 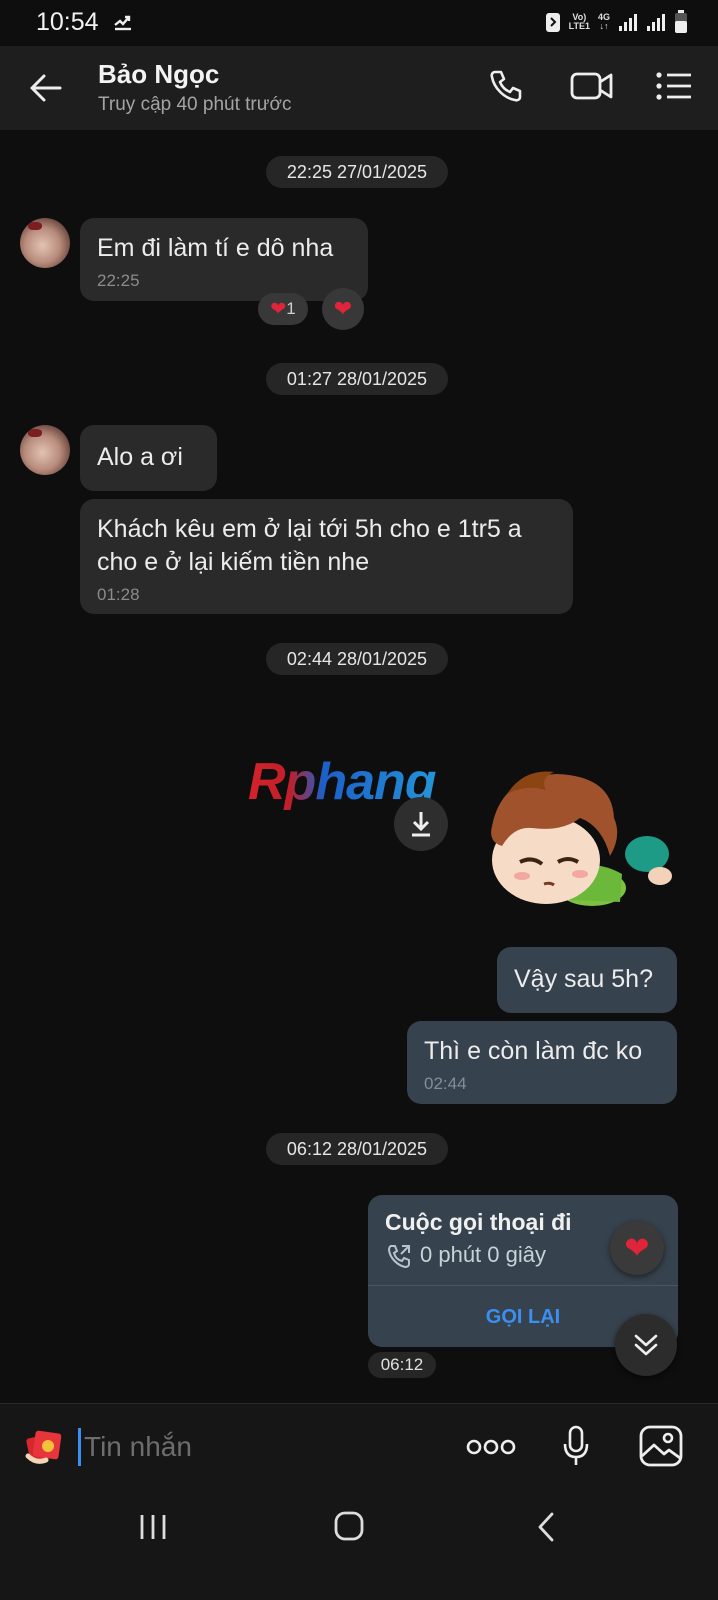 I want to click on video-camera-icon, so click(x=591, y=86).